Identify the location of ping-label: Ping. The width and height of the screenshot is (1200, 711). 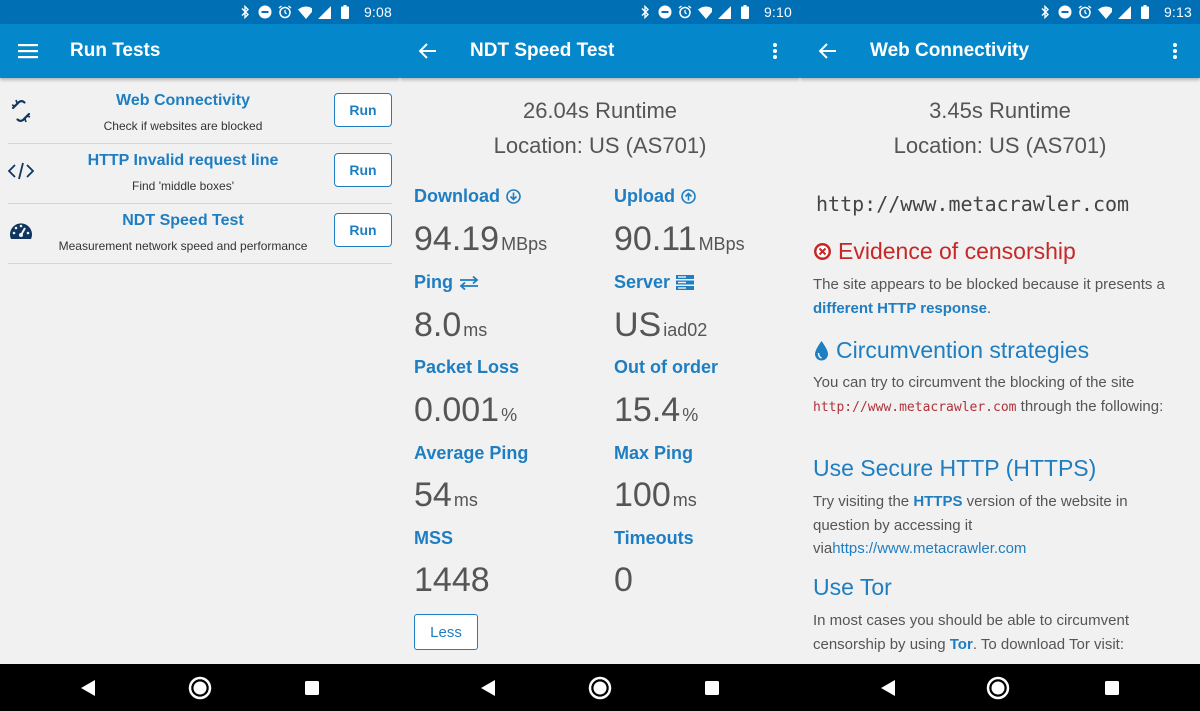
(446, 282).